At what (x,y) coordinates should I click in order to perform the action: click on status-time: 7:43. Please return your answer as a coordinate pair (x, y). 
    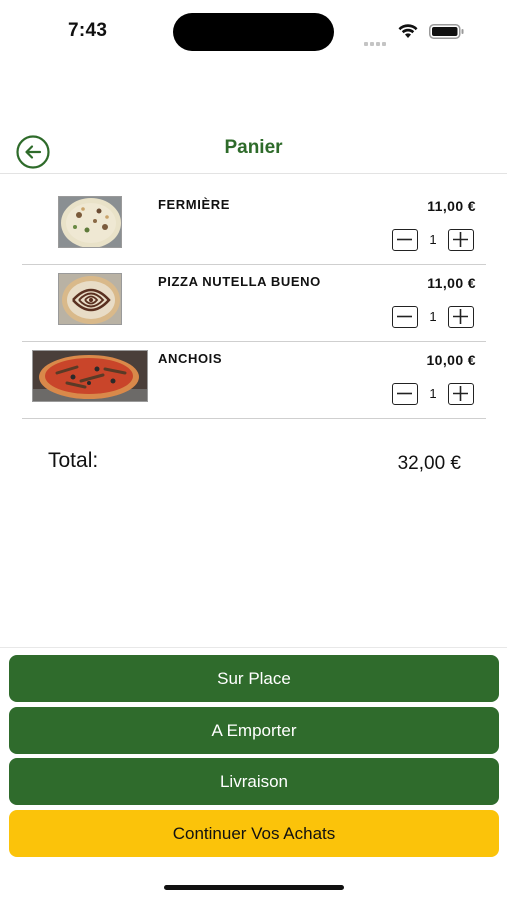
    Looking at the image, I should click on (88, 30).